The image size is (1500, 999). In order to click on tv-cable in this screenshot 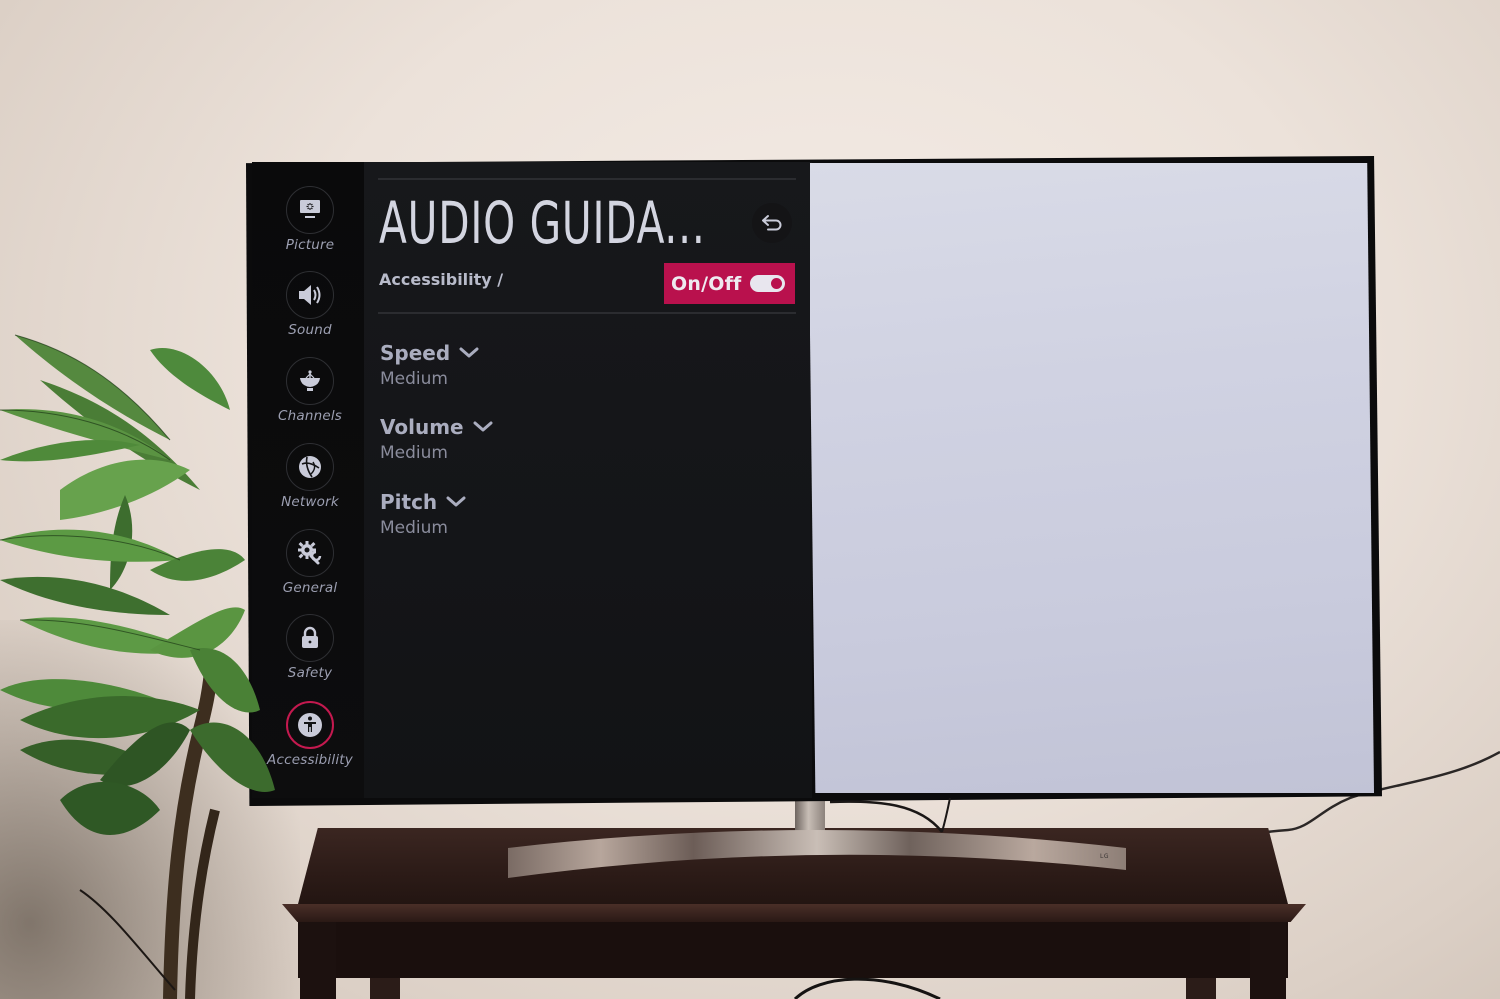, I will do `click(890, 815)`.